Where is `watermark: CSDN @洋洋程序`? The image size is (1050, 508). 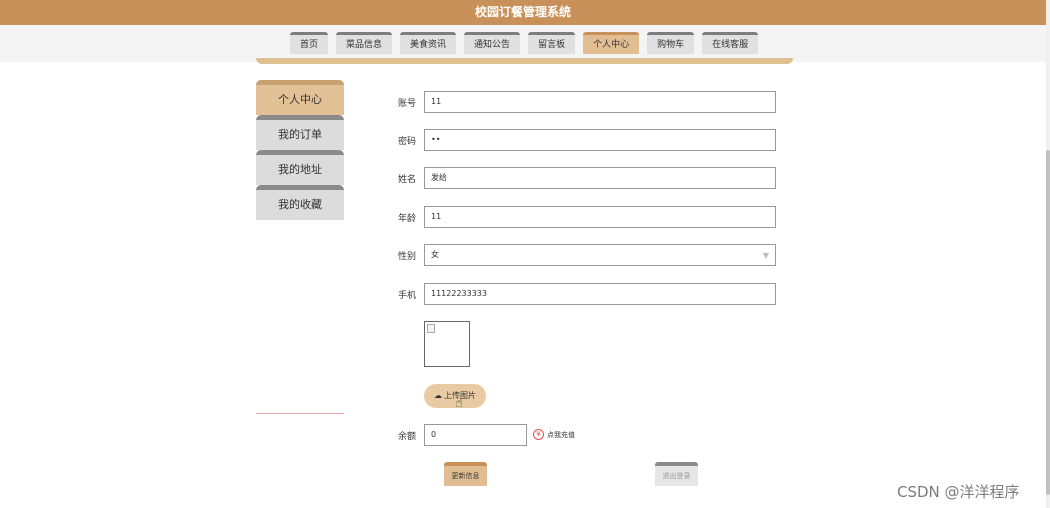
watermark: CSDN @洋洋程序 is located at coordinates (958, 492).